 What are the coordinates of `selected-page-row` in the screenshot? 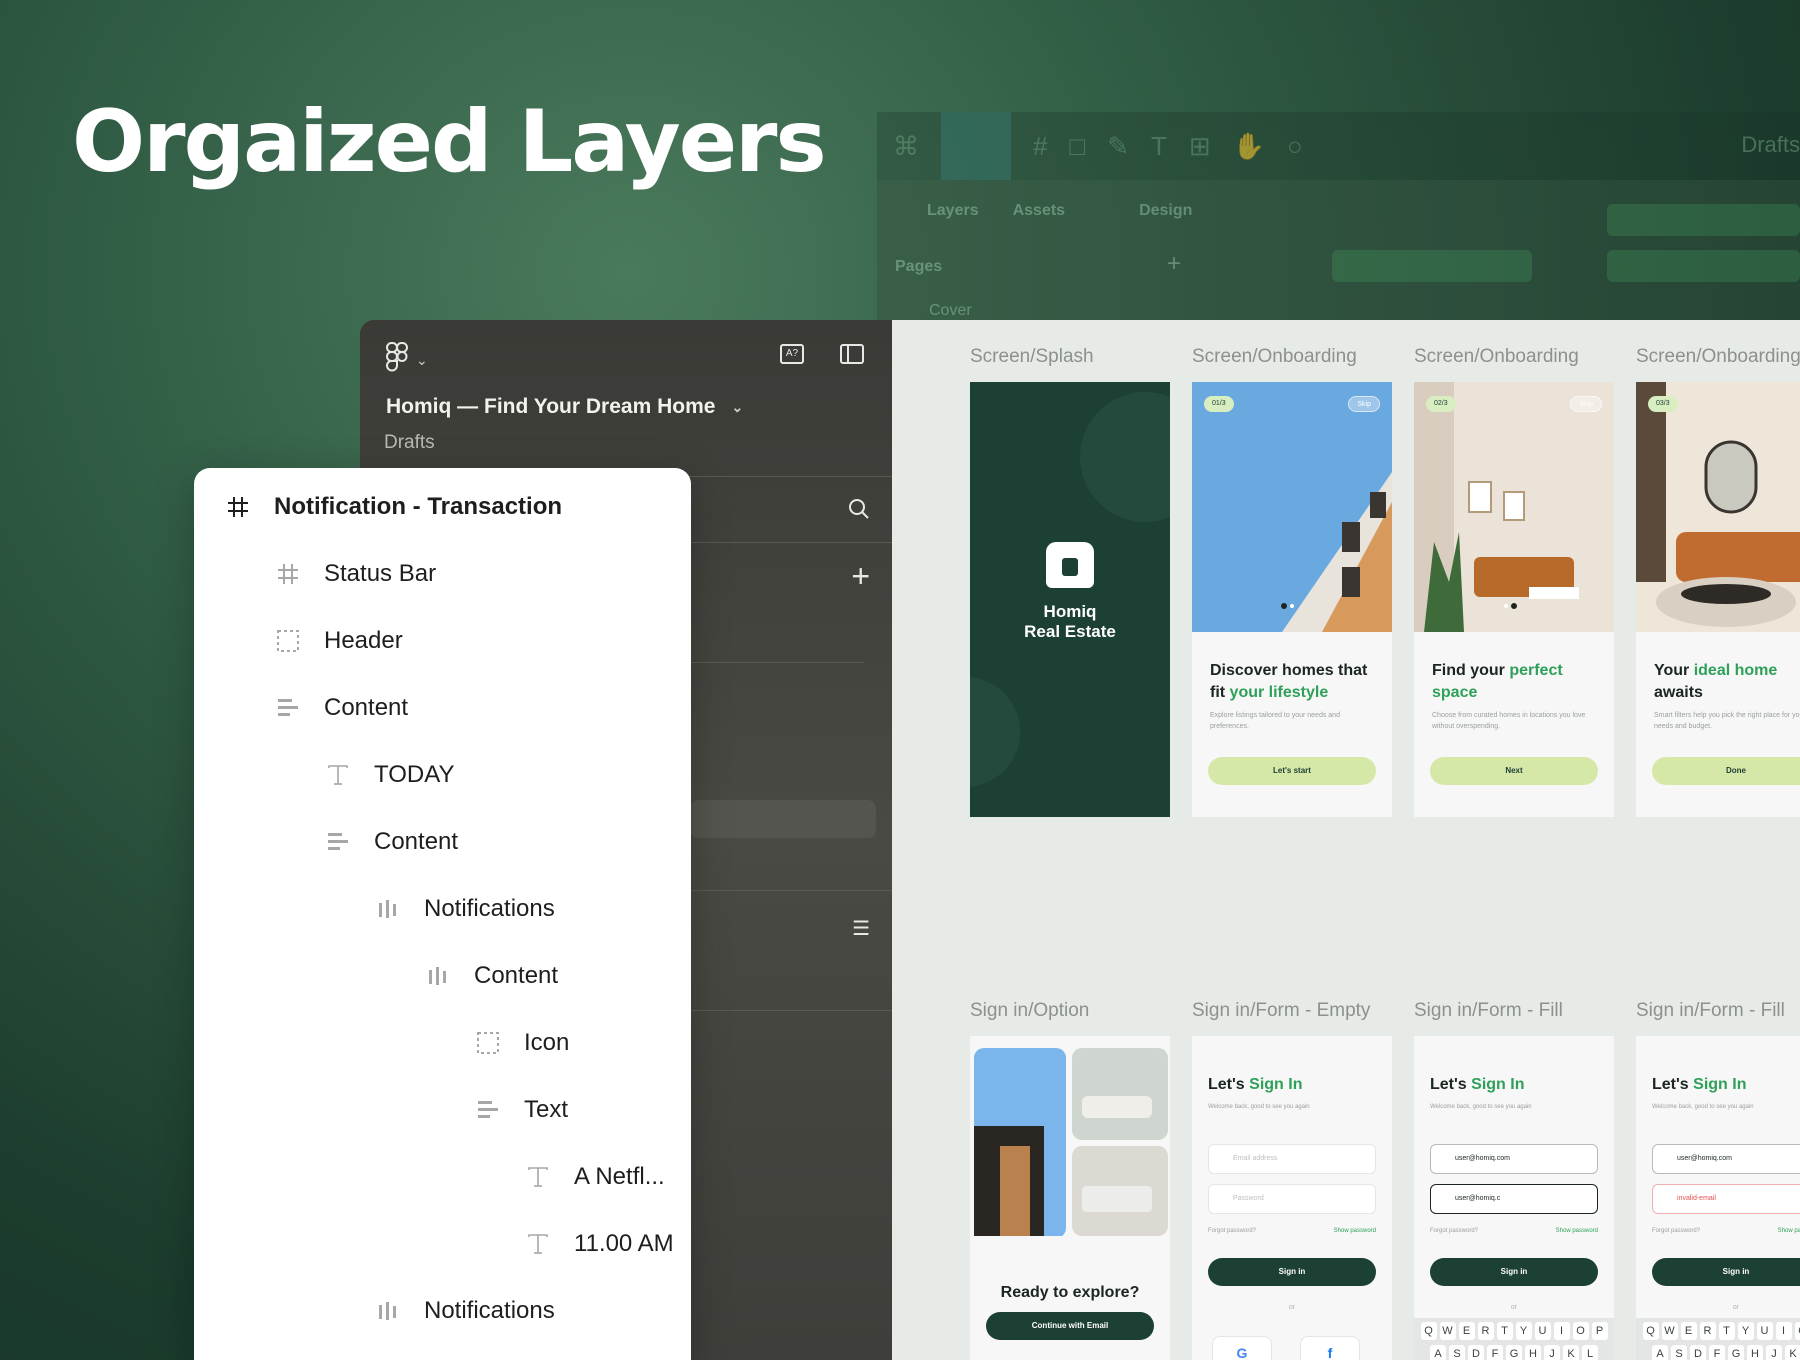 It's located at (783, 819).